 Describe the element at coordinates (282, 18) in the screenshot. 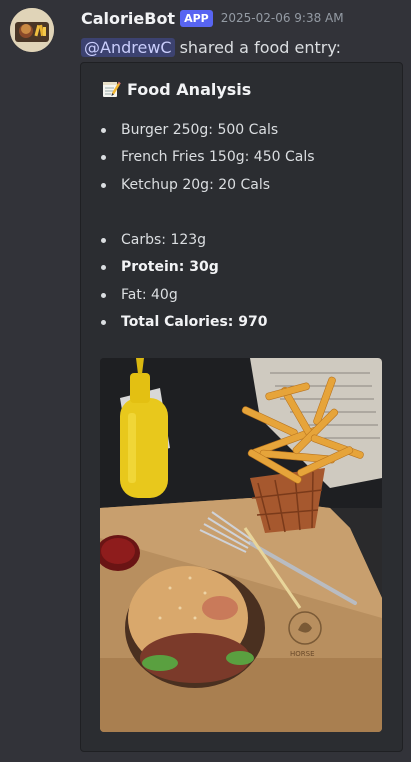

I see `message-timestamp: 2025-02-06 9:38 AM` at that location.